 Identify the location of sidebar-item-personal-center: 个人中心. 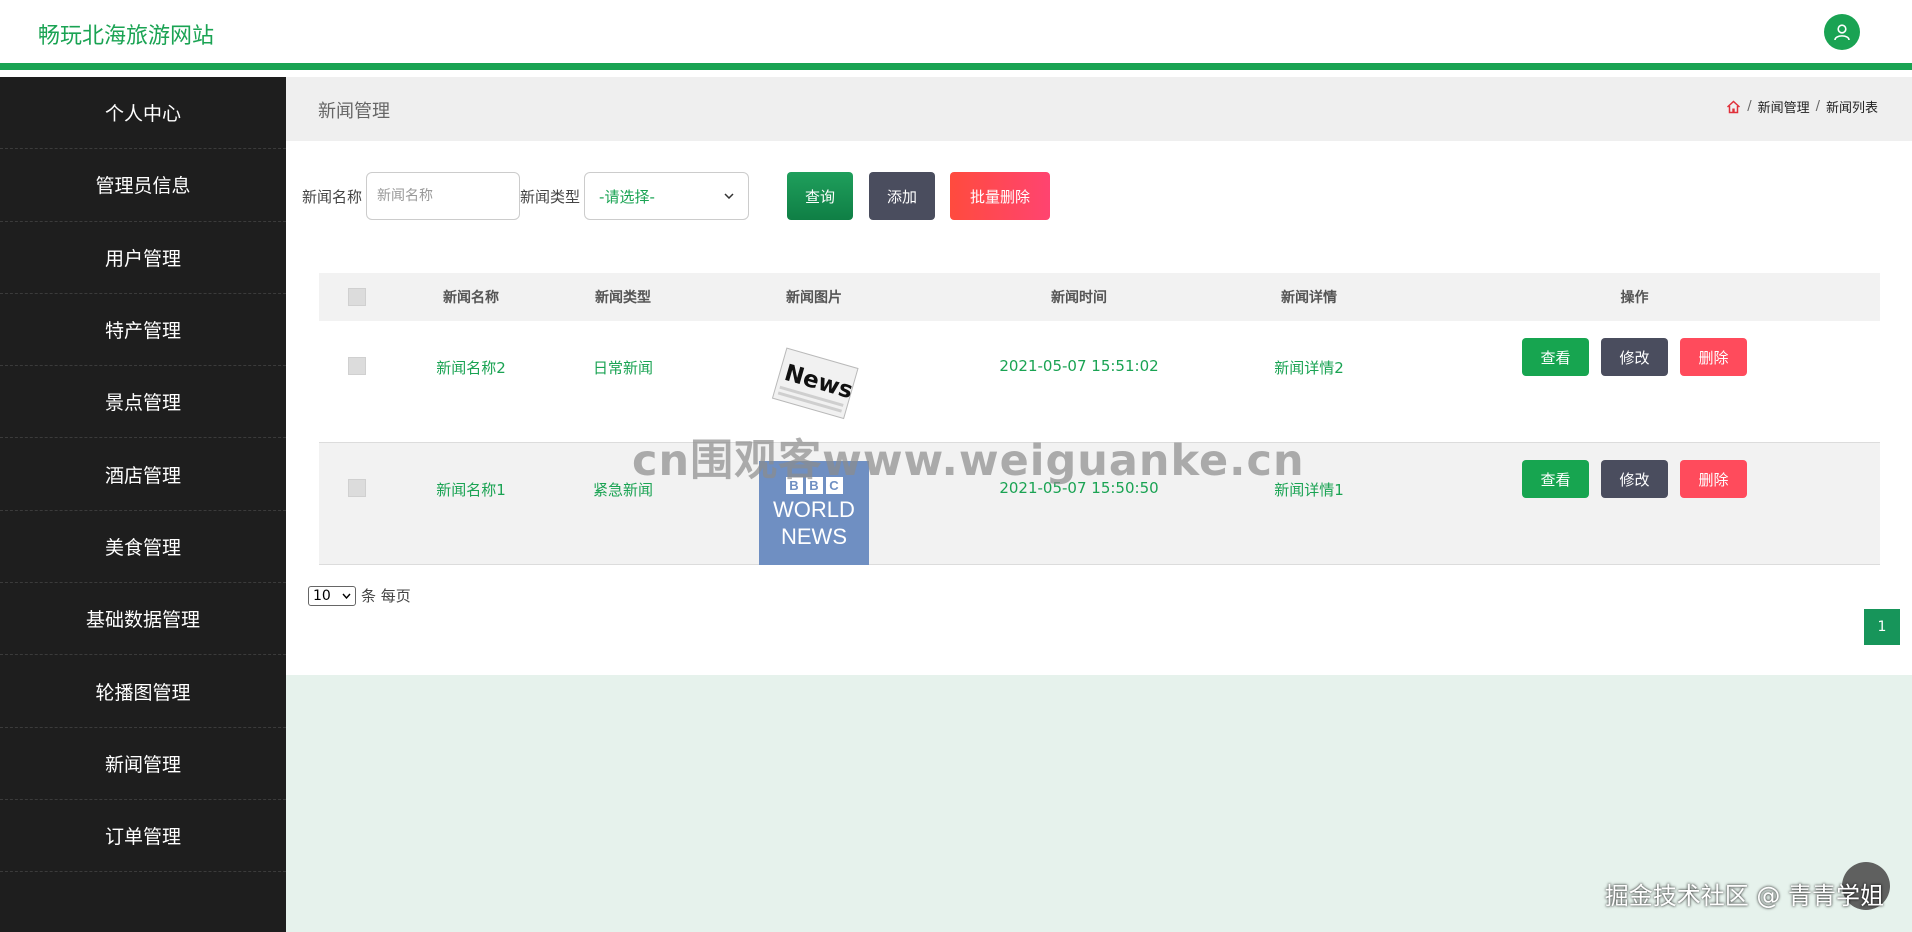
(143, 113).